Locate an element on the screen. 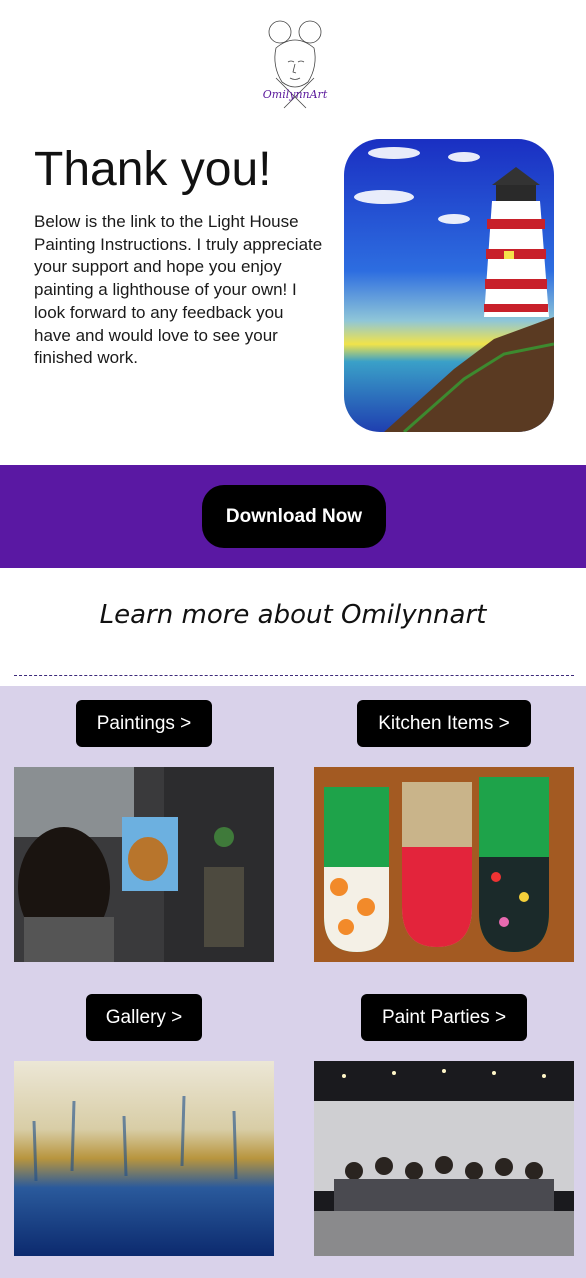  abstract-painting-photo is located at coordinates (144, 1158).